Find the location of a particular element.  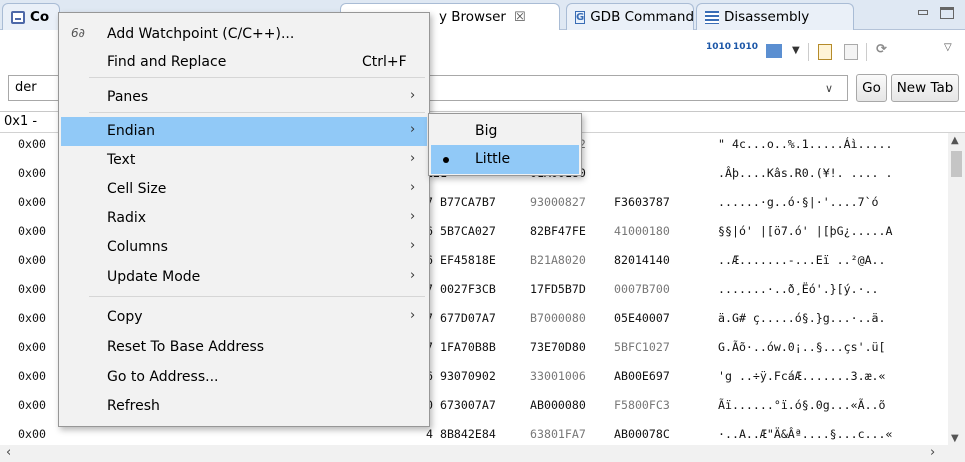

vertical-scrollbar: ▲ ▼ is located at coordinates (956, 289).